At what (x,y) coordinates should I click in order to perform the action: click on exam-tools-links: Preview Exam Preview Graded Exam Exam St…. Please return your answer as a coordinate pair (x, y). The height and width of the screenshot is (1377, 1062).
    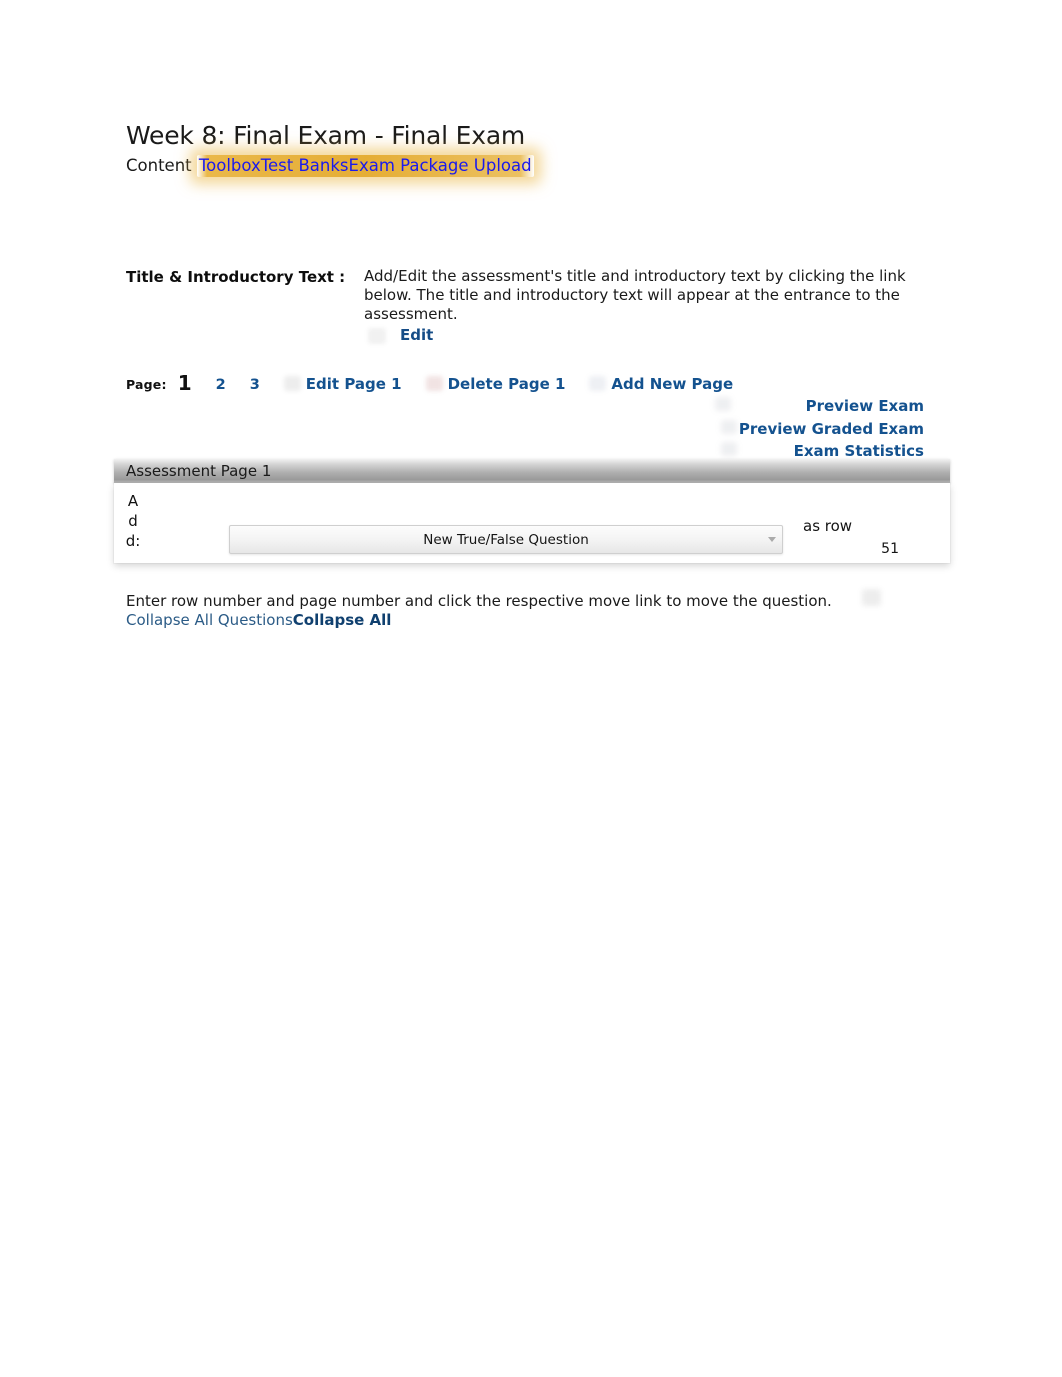
    Looking at the image, I should click on (831, 429).